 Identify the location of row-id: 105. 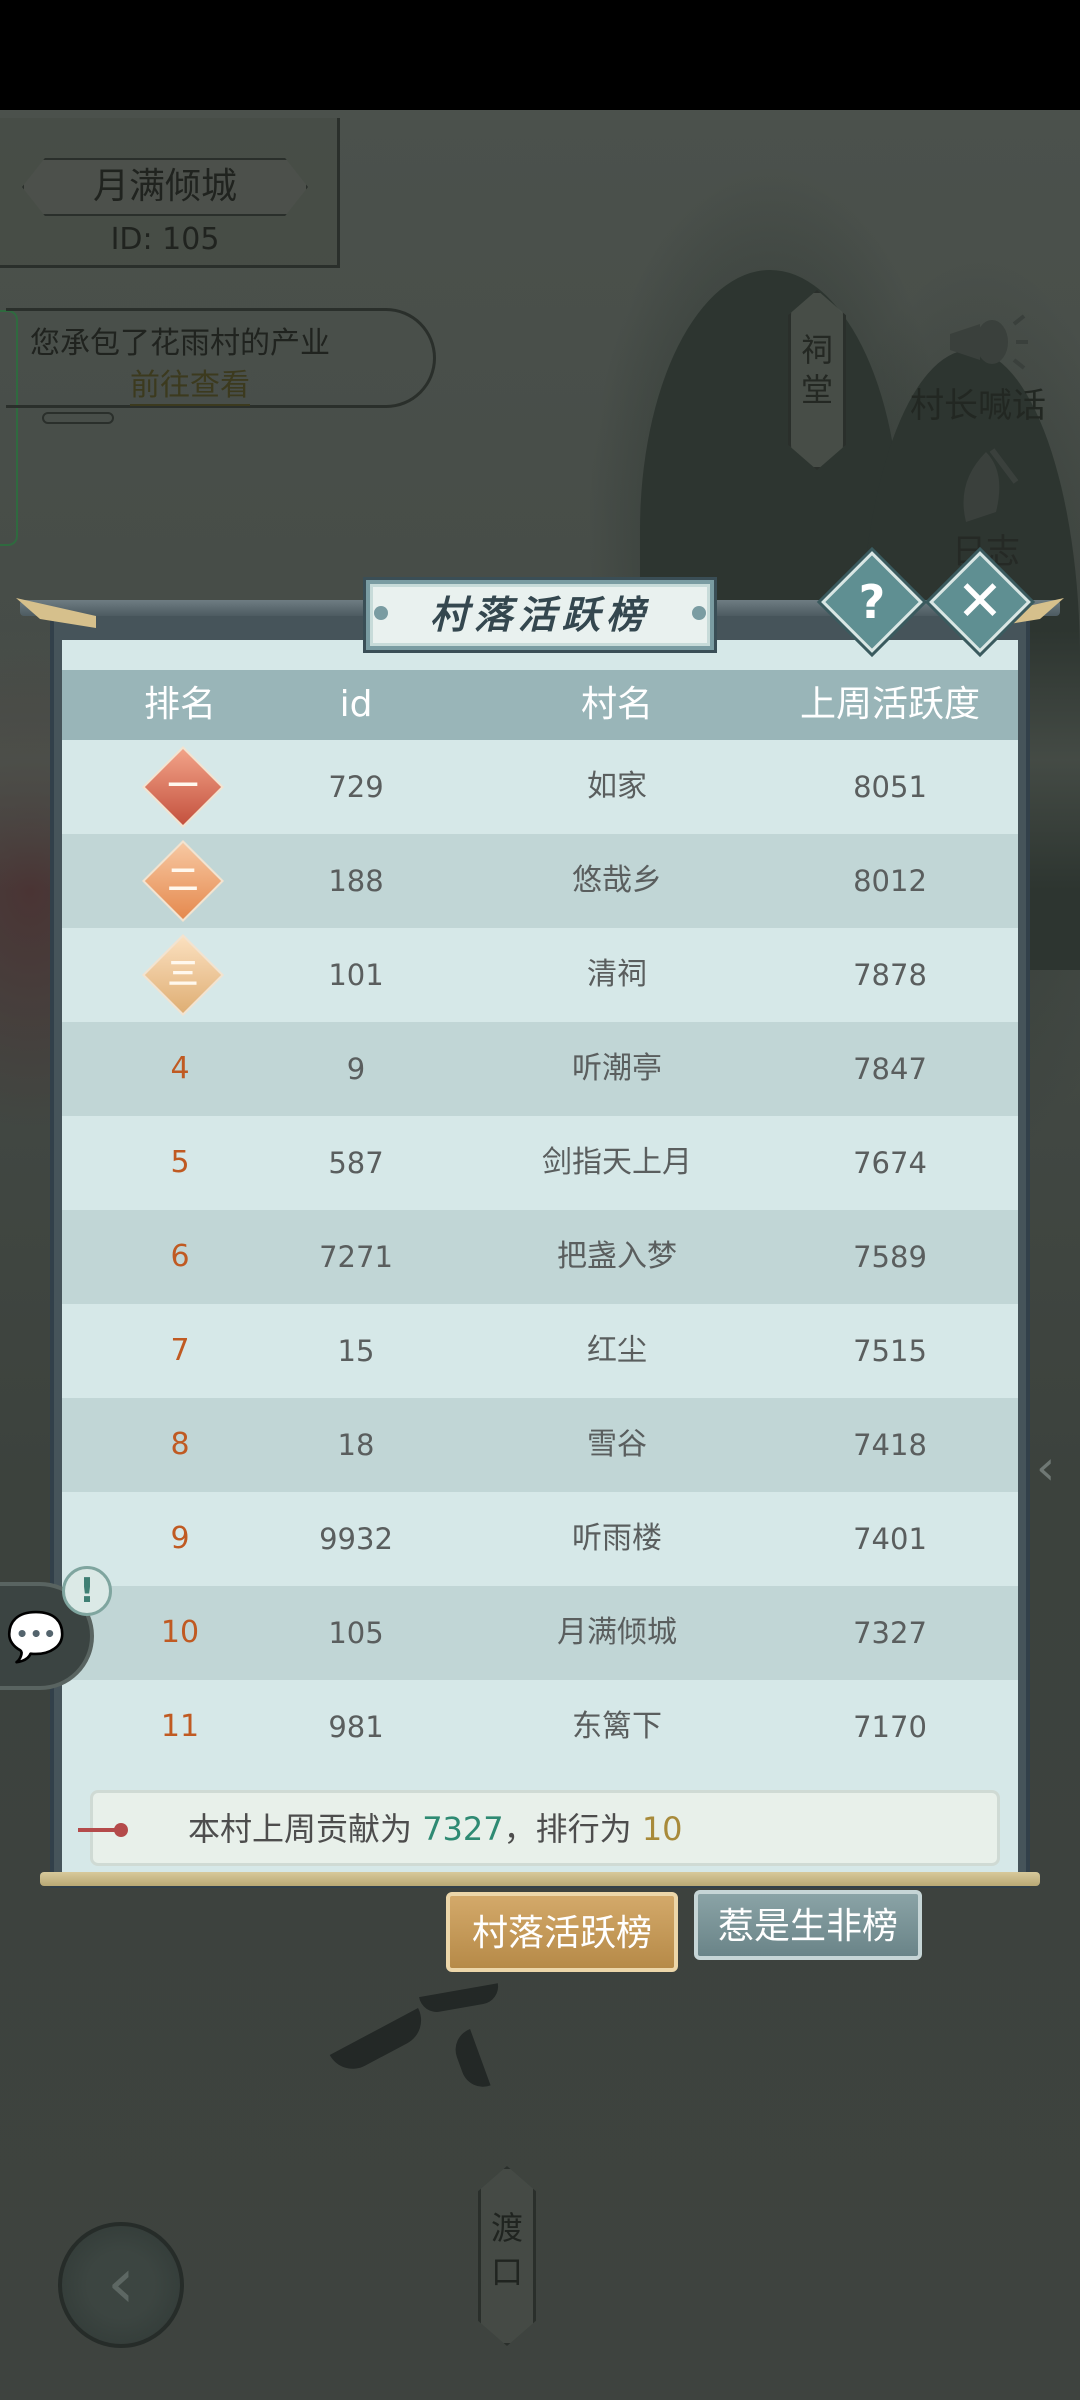
(356, 1633).